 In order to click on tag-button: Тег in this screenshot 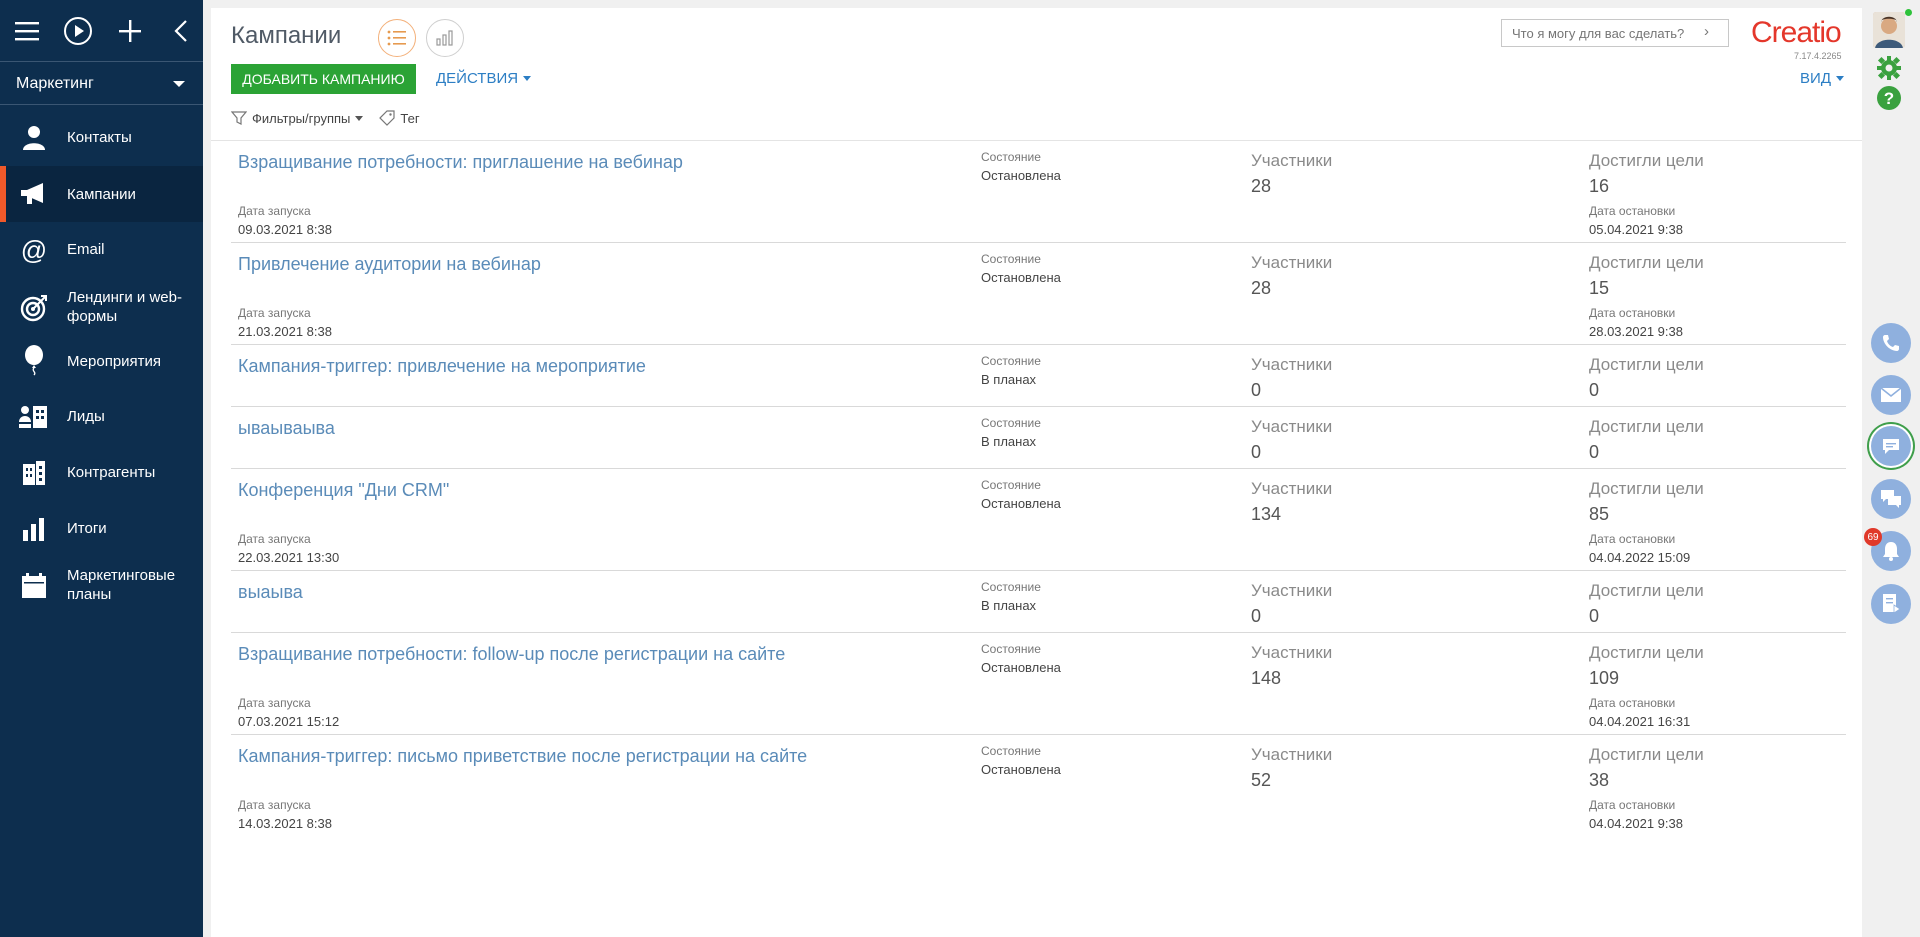, I will do `click(399, 118)`.